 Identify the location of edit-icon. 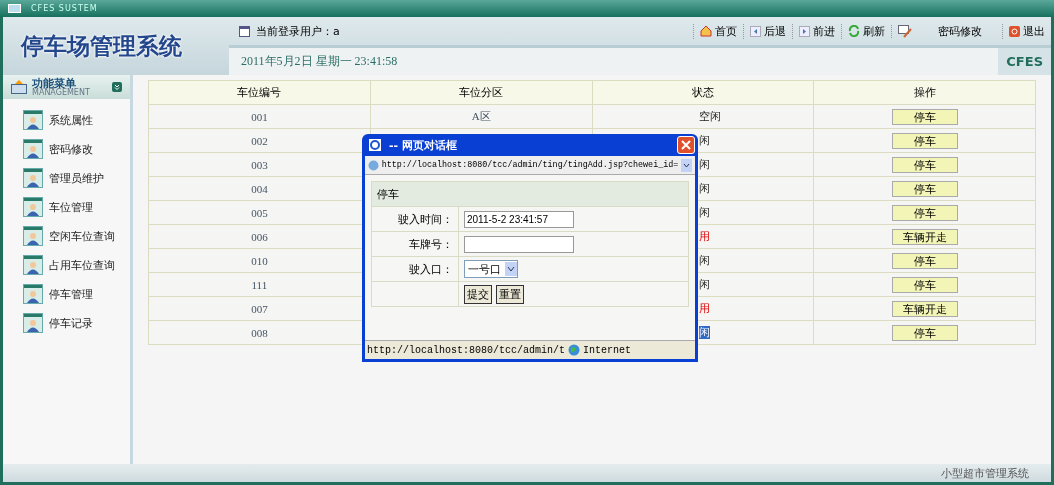
(905, 31).